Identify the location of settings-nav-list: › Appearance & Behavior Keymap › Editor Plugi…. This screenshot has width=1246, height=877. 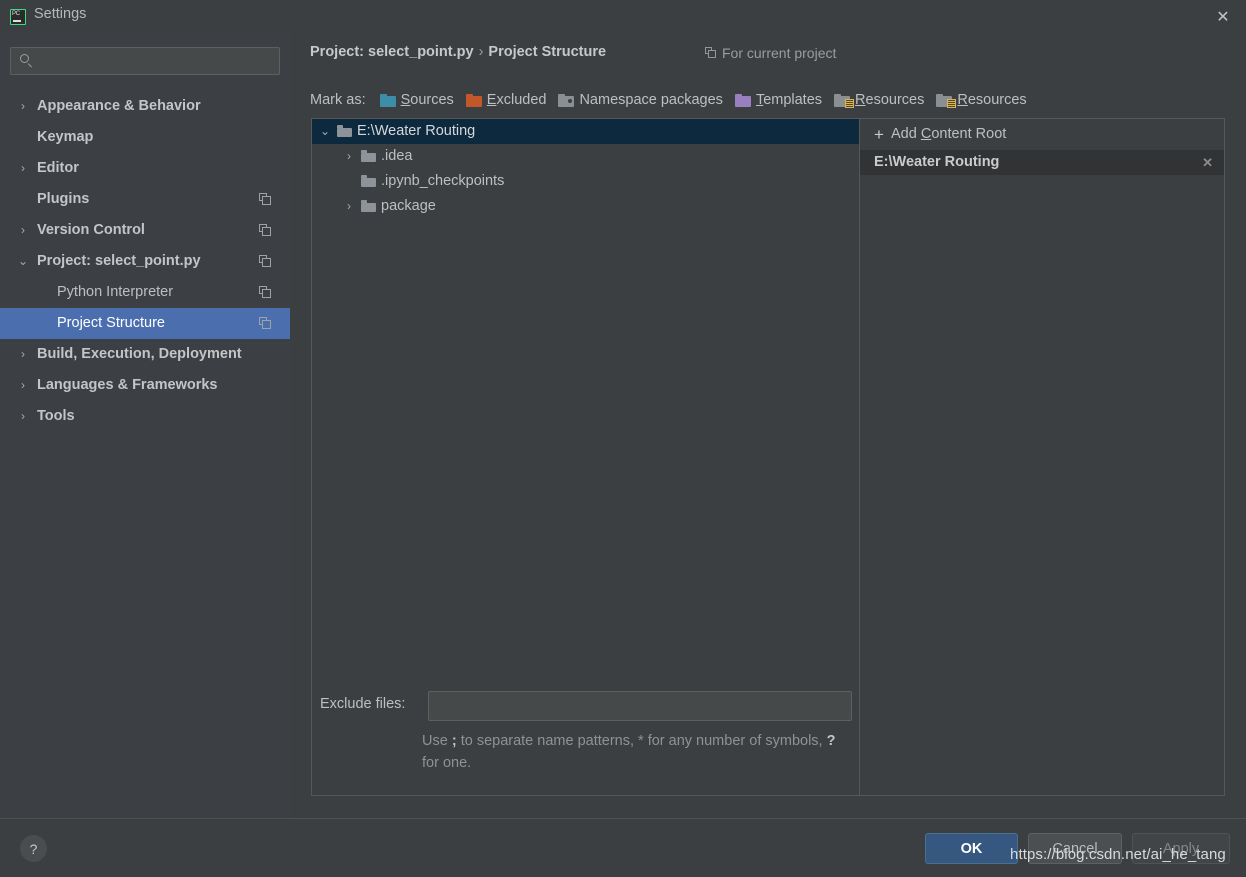
(145, 261).